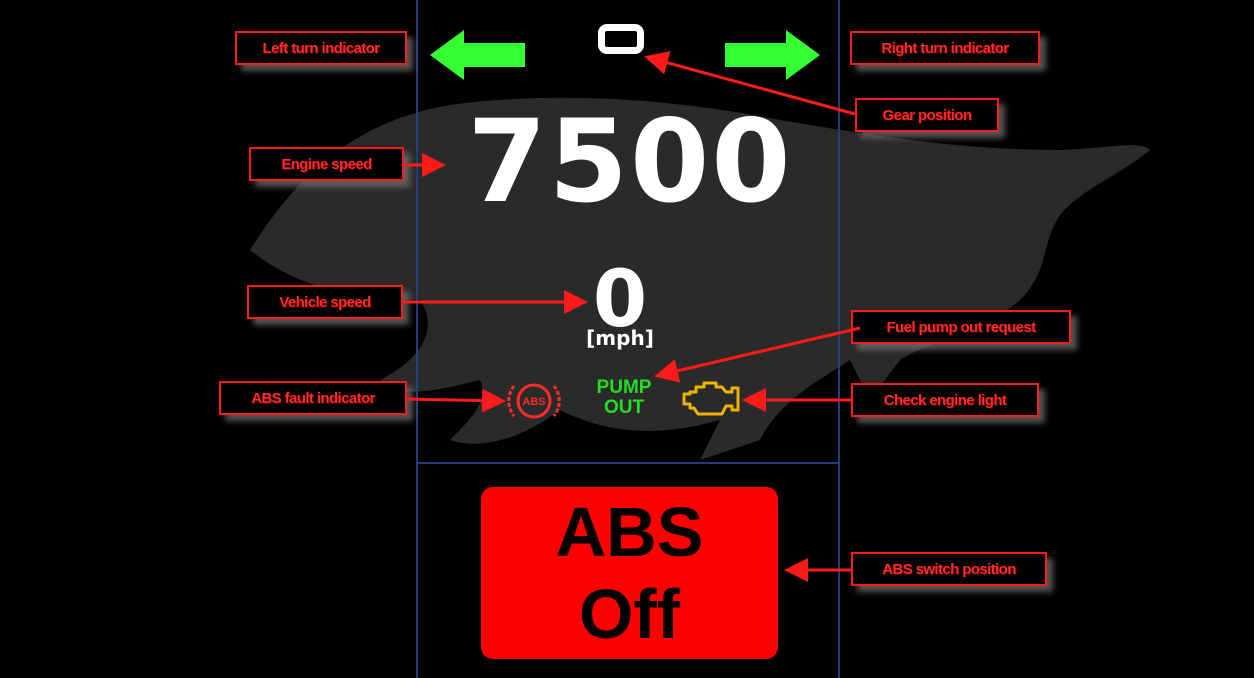 Image resolution: width=1254 pixels, height=678 pixels. Describe the element at coordinates (949, 569) in the screenshot. I see `callout-abs-switch: ABS switch position` at that location.